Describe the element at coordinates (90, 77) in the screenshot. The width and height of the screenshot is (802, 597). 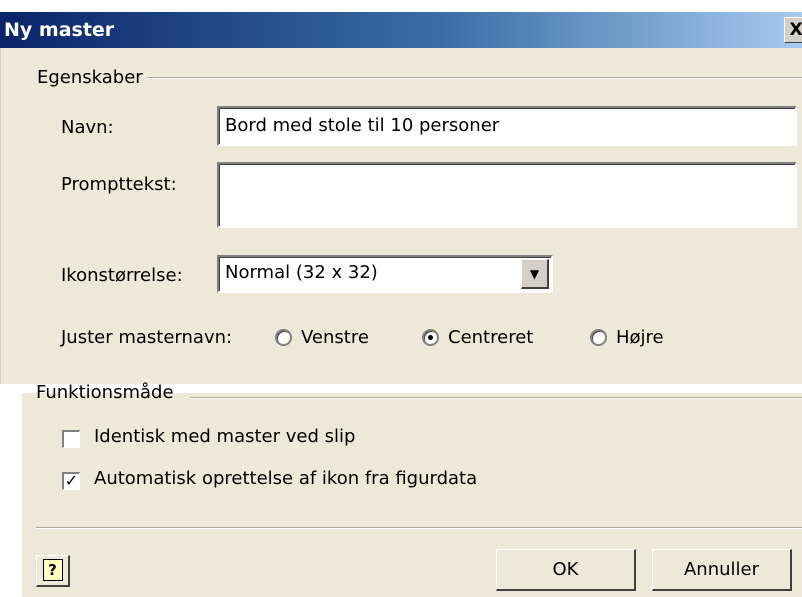
I see `properties-group-label: Egenskaber` at that location.